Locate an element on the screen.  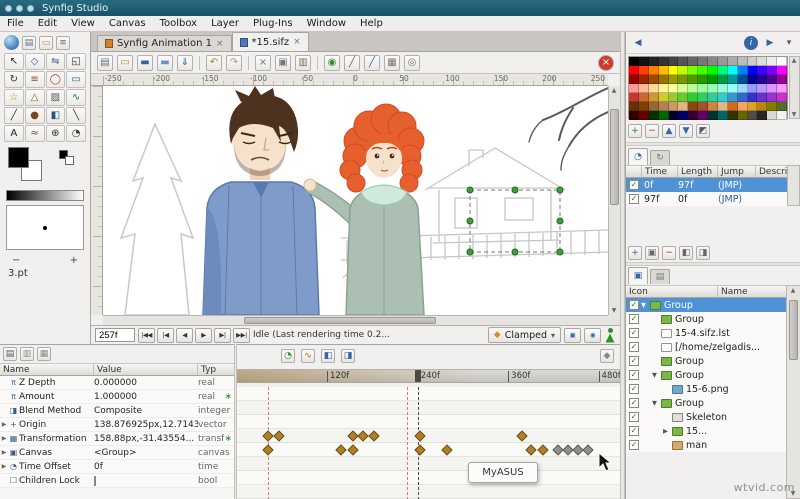
tool-gradient: ▨ is located at coordinates (55, 97).